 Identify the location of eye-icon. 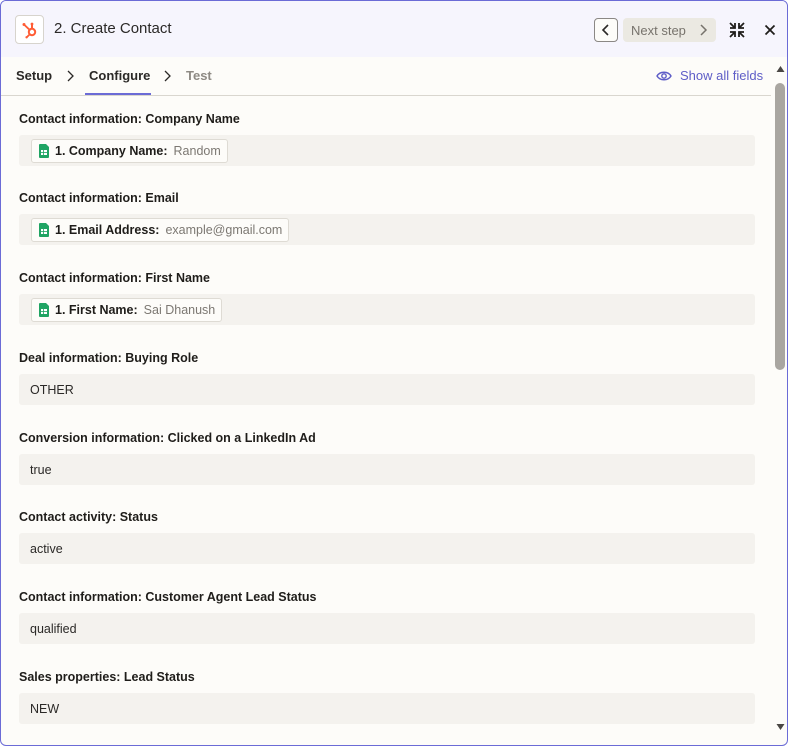
(664, 75).